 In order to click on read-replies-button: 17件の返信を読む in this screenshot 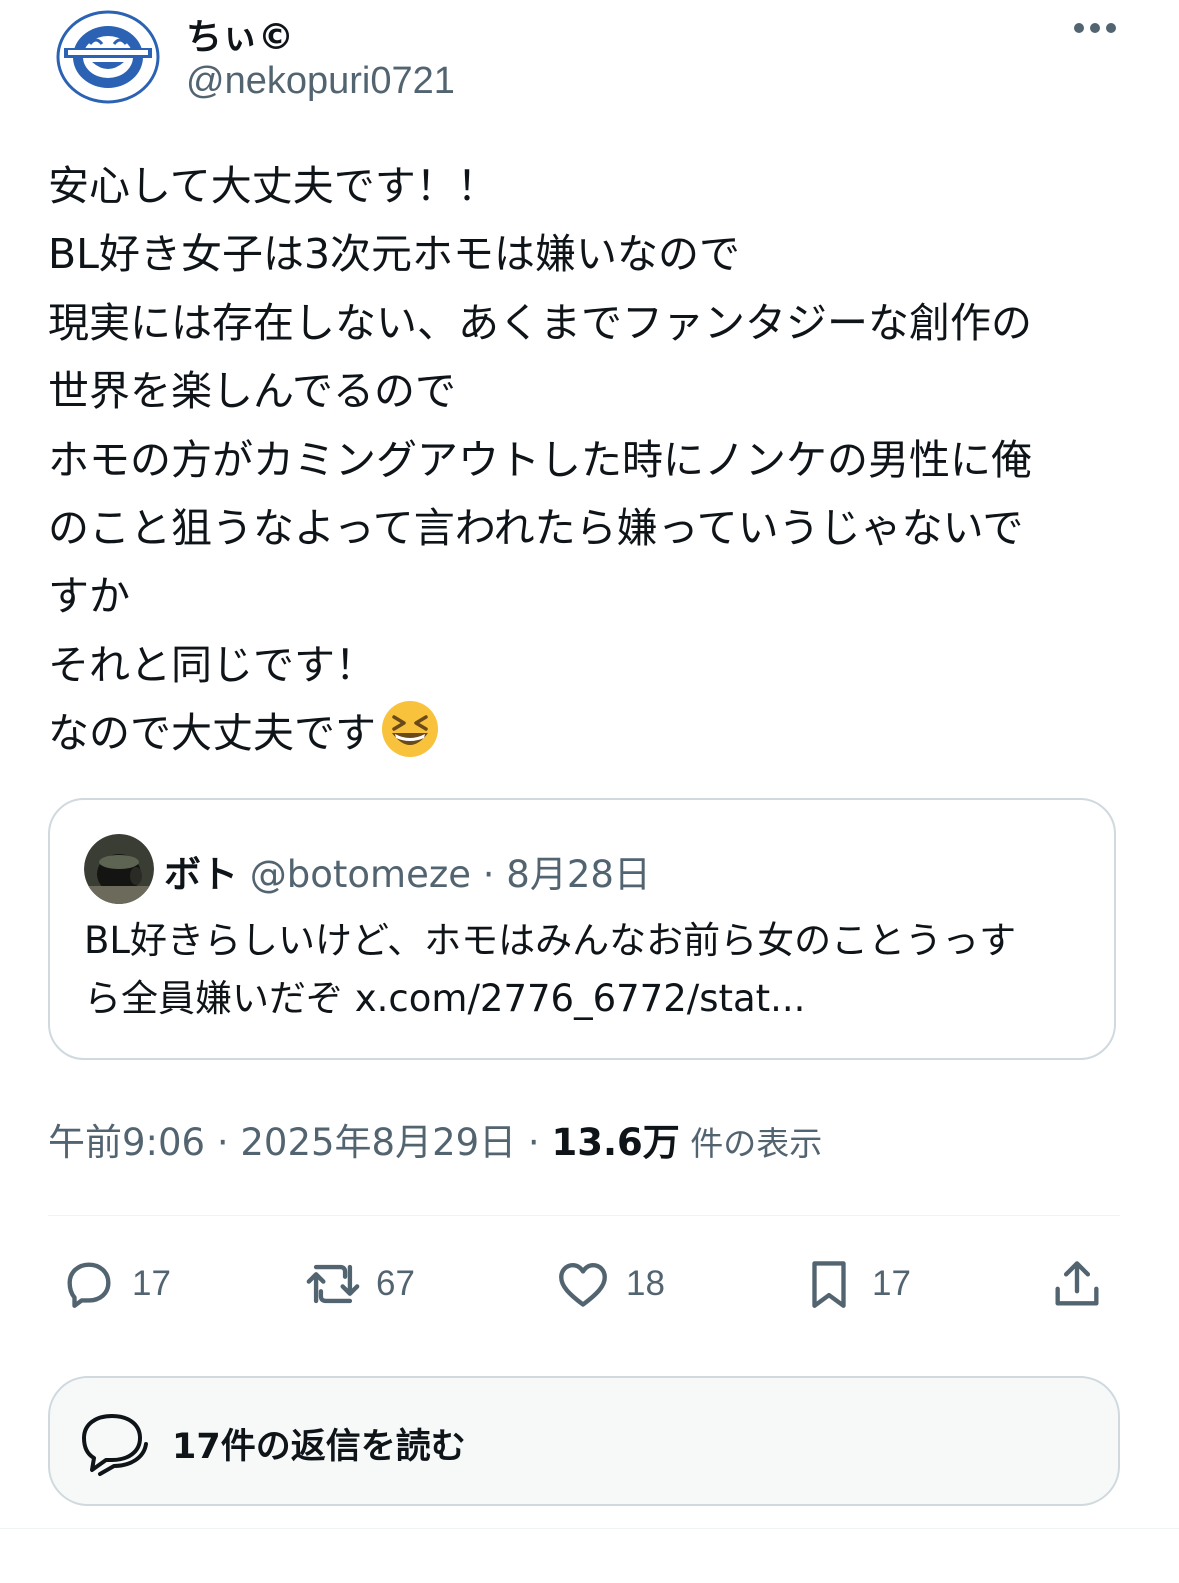, I will do `click(584, 1441)`.